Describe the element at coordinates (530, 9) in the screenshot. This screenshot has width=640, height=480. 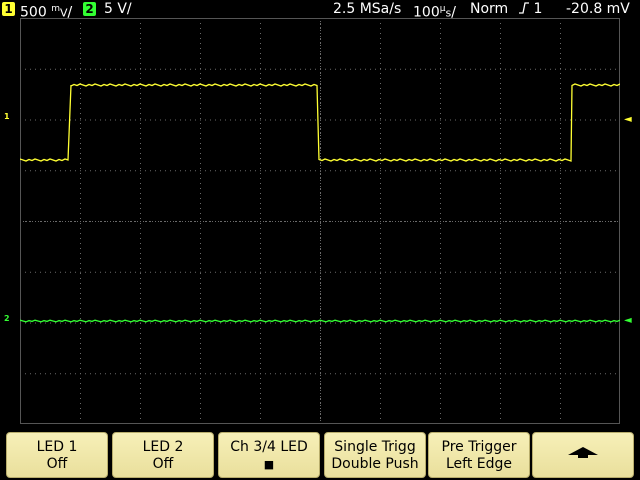
I see `trigger-info: 1` at that location.